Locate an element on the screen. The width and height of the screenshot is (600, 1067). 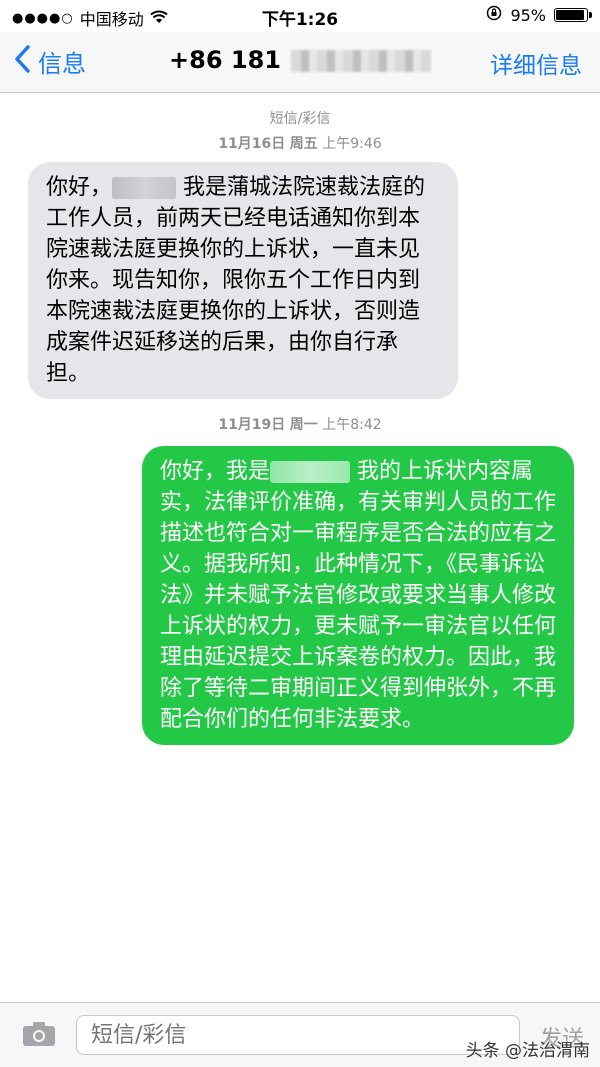
service-label: 短信/彩信 is located at coordinates (300, 119).